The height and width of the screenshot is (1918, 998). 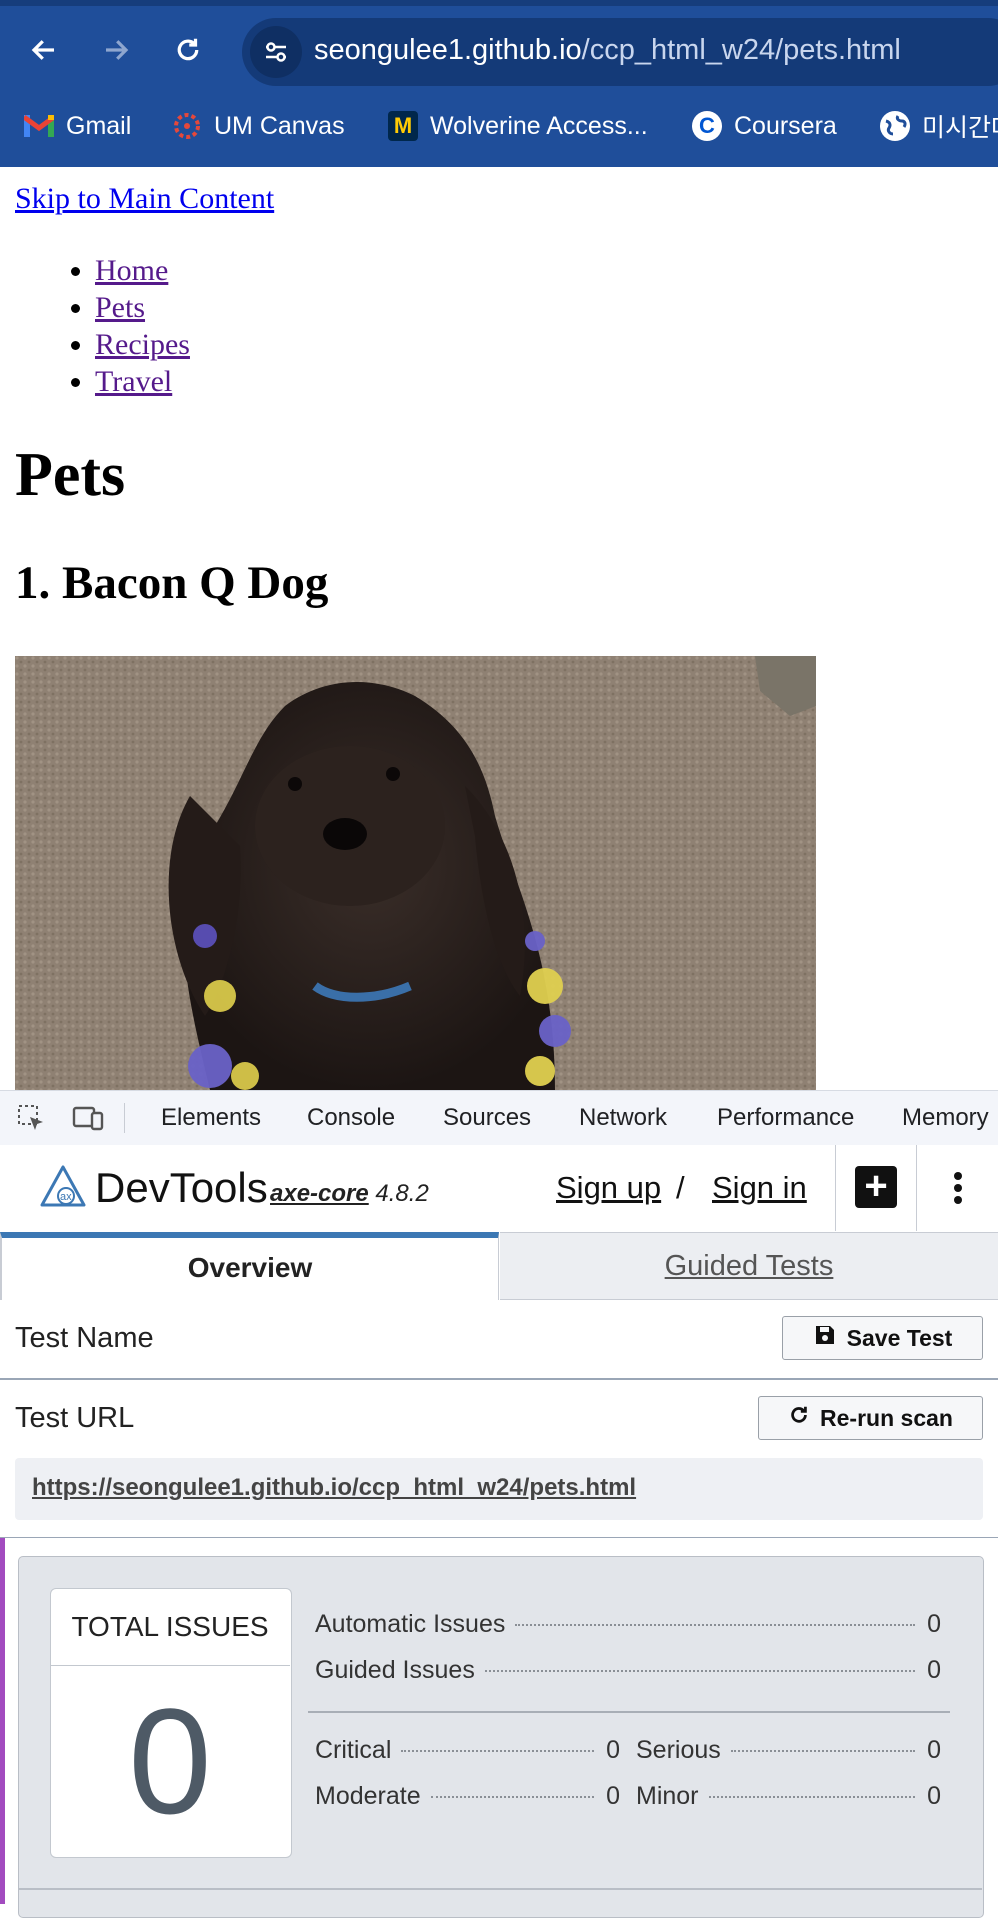 I want to click on sign-in-link: Sign in, so click(x=759, y=1188).